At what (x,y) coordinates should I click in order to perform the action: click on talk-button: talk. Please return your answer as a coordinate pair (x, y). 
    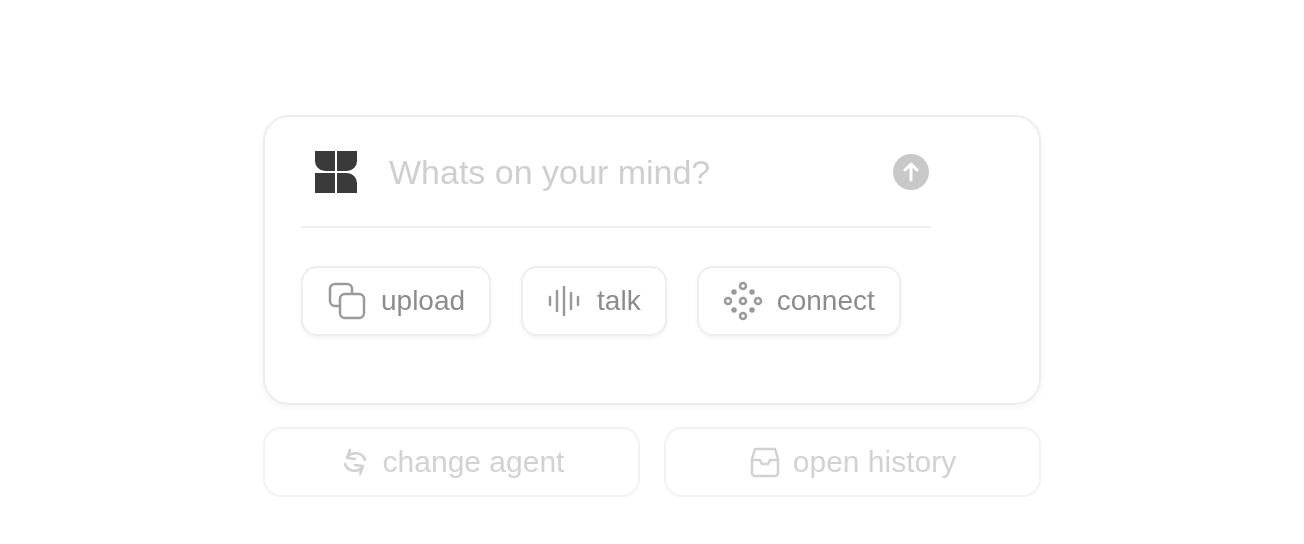
    Looking at the image, I should click on (594, 301).